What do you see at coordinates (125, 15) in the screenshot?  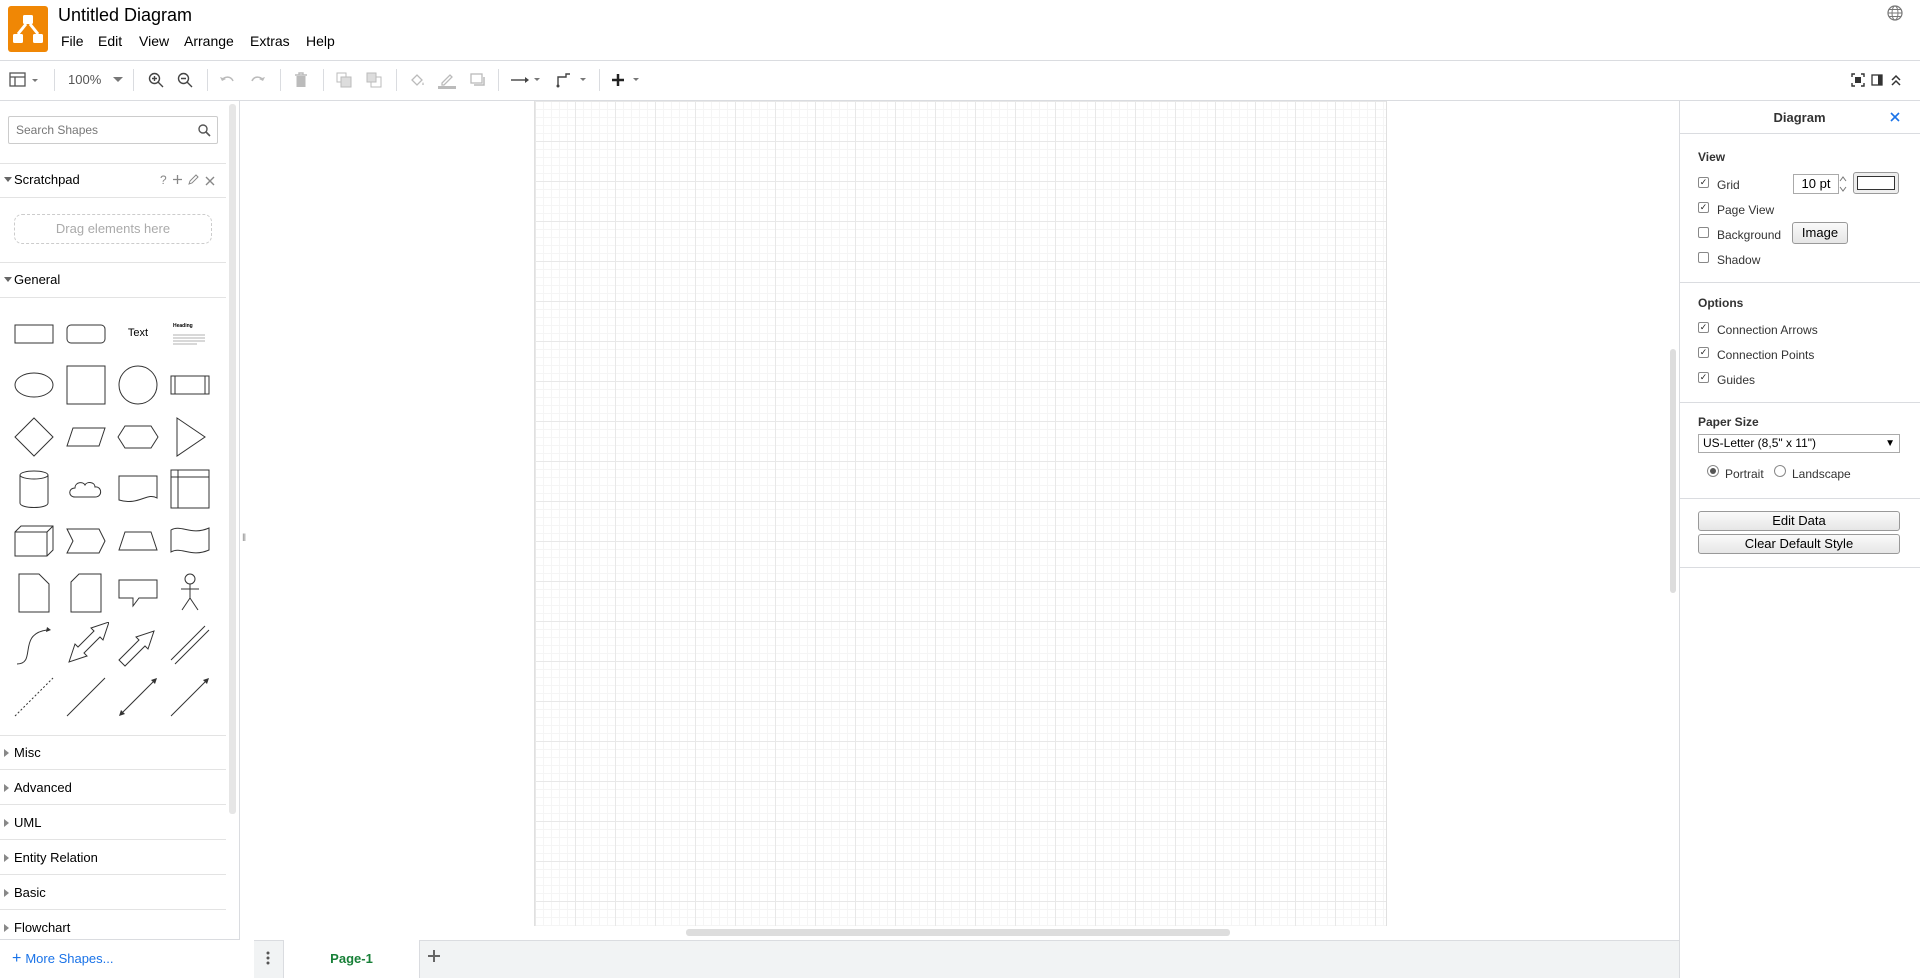 I see `diagram-title: Untitled Diagram` at bounding box center [125, 15].